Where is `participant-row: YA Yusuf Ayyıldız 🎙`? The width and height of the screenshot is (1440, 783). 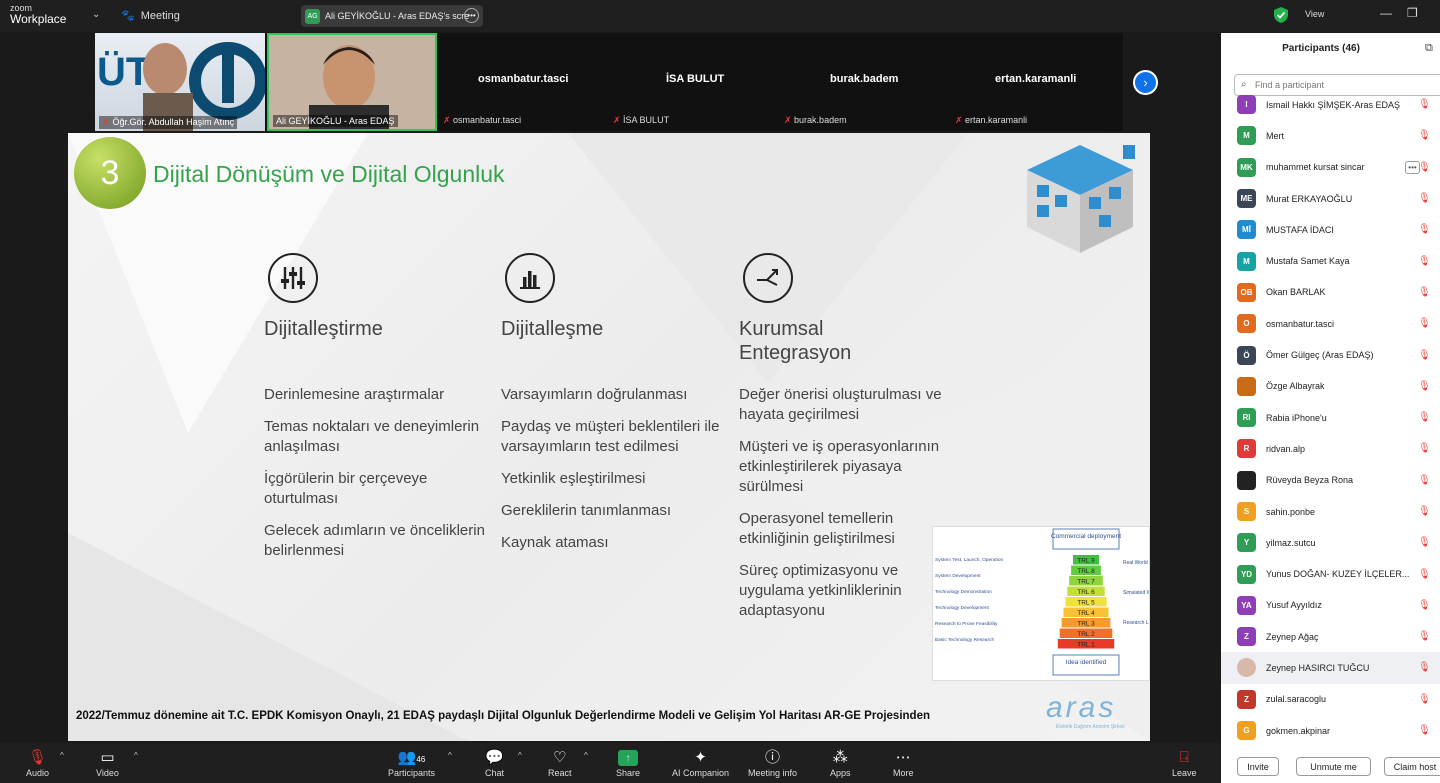 participant-row: YA Yusuf Ayyıldız 🎙 is located at coordinates (1330, 605).